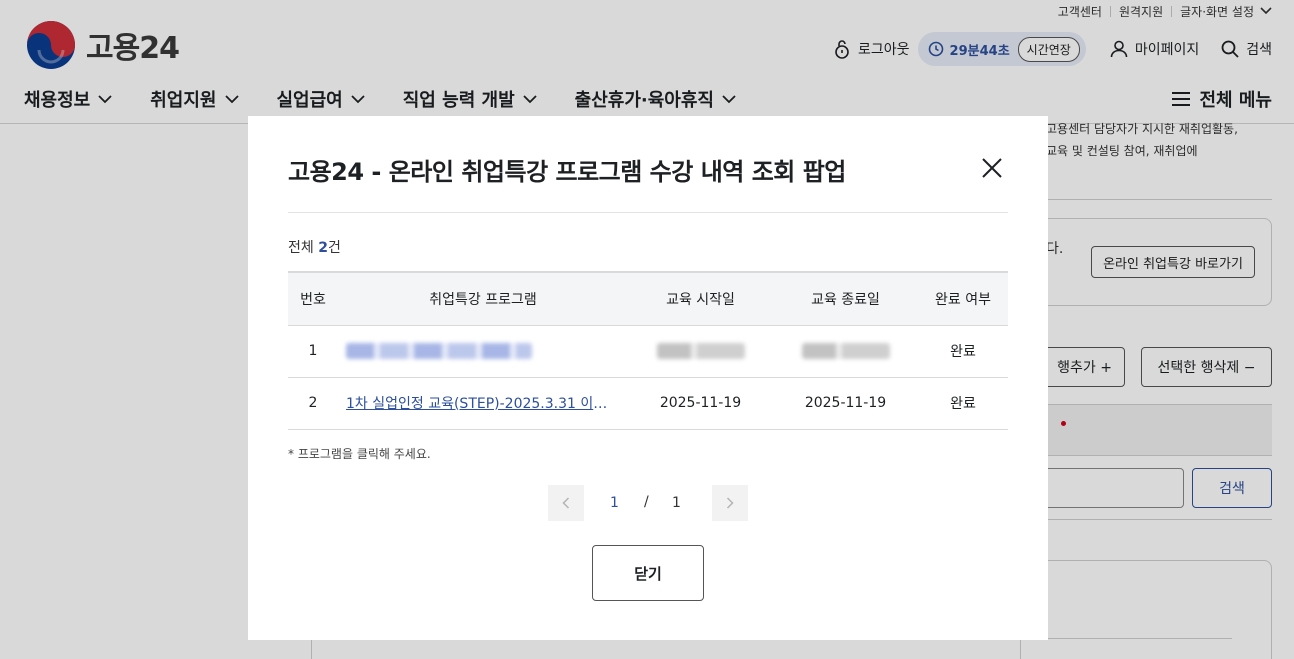 The width and height of the screenshot is (1294, 659). What do you see at coordinates (992, 168) in the screenshot?
I see `close-icon` at bounding box center [992, 168].